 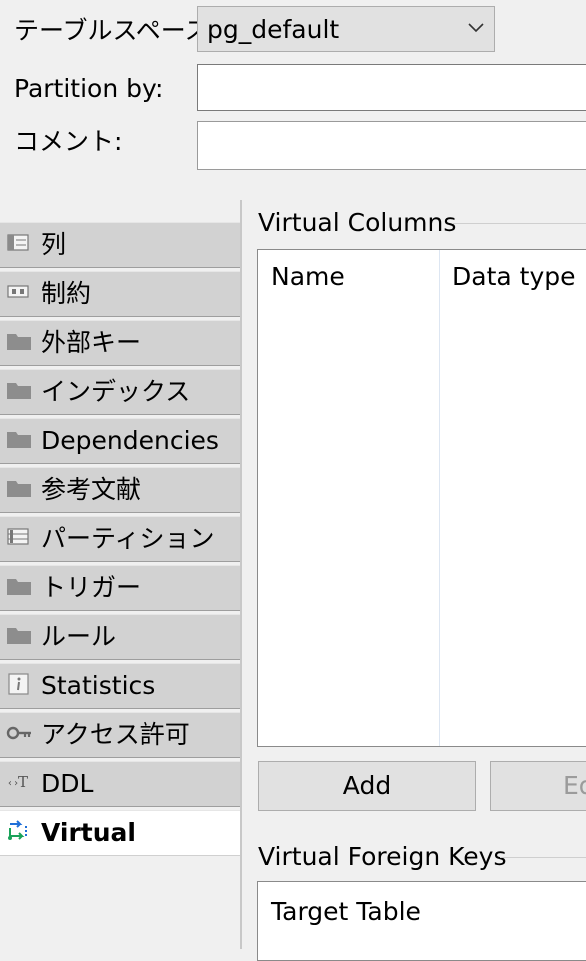 I want to click on tab-triggers: トリガー, so click(x=120, y=588).